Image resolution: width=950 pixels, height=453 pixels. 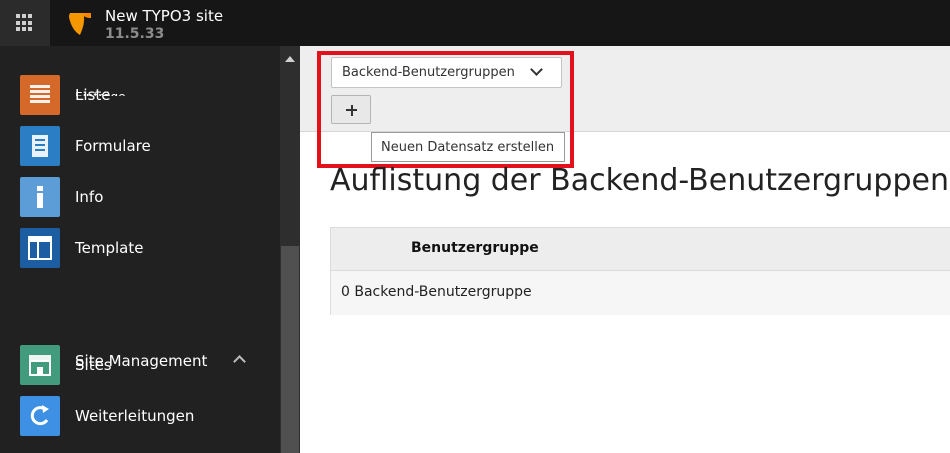 I want to click on scrollbar-thumb, so click(x=290, y=349).